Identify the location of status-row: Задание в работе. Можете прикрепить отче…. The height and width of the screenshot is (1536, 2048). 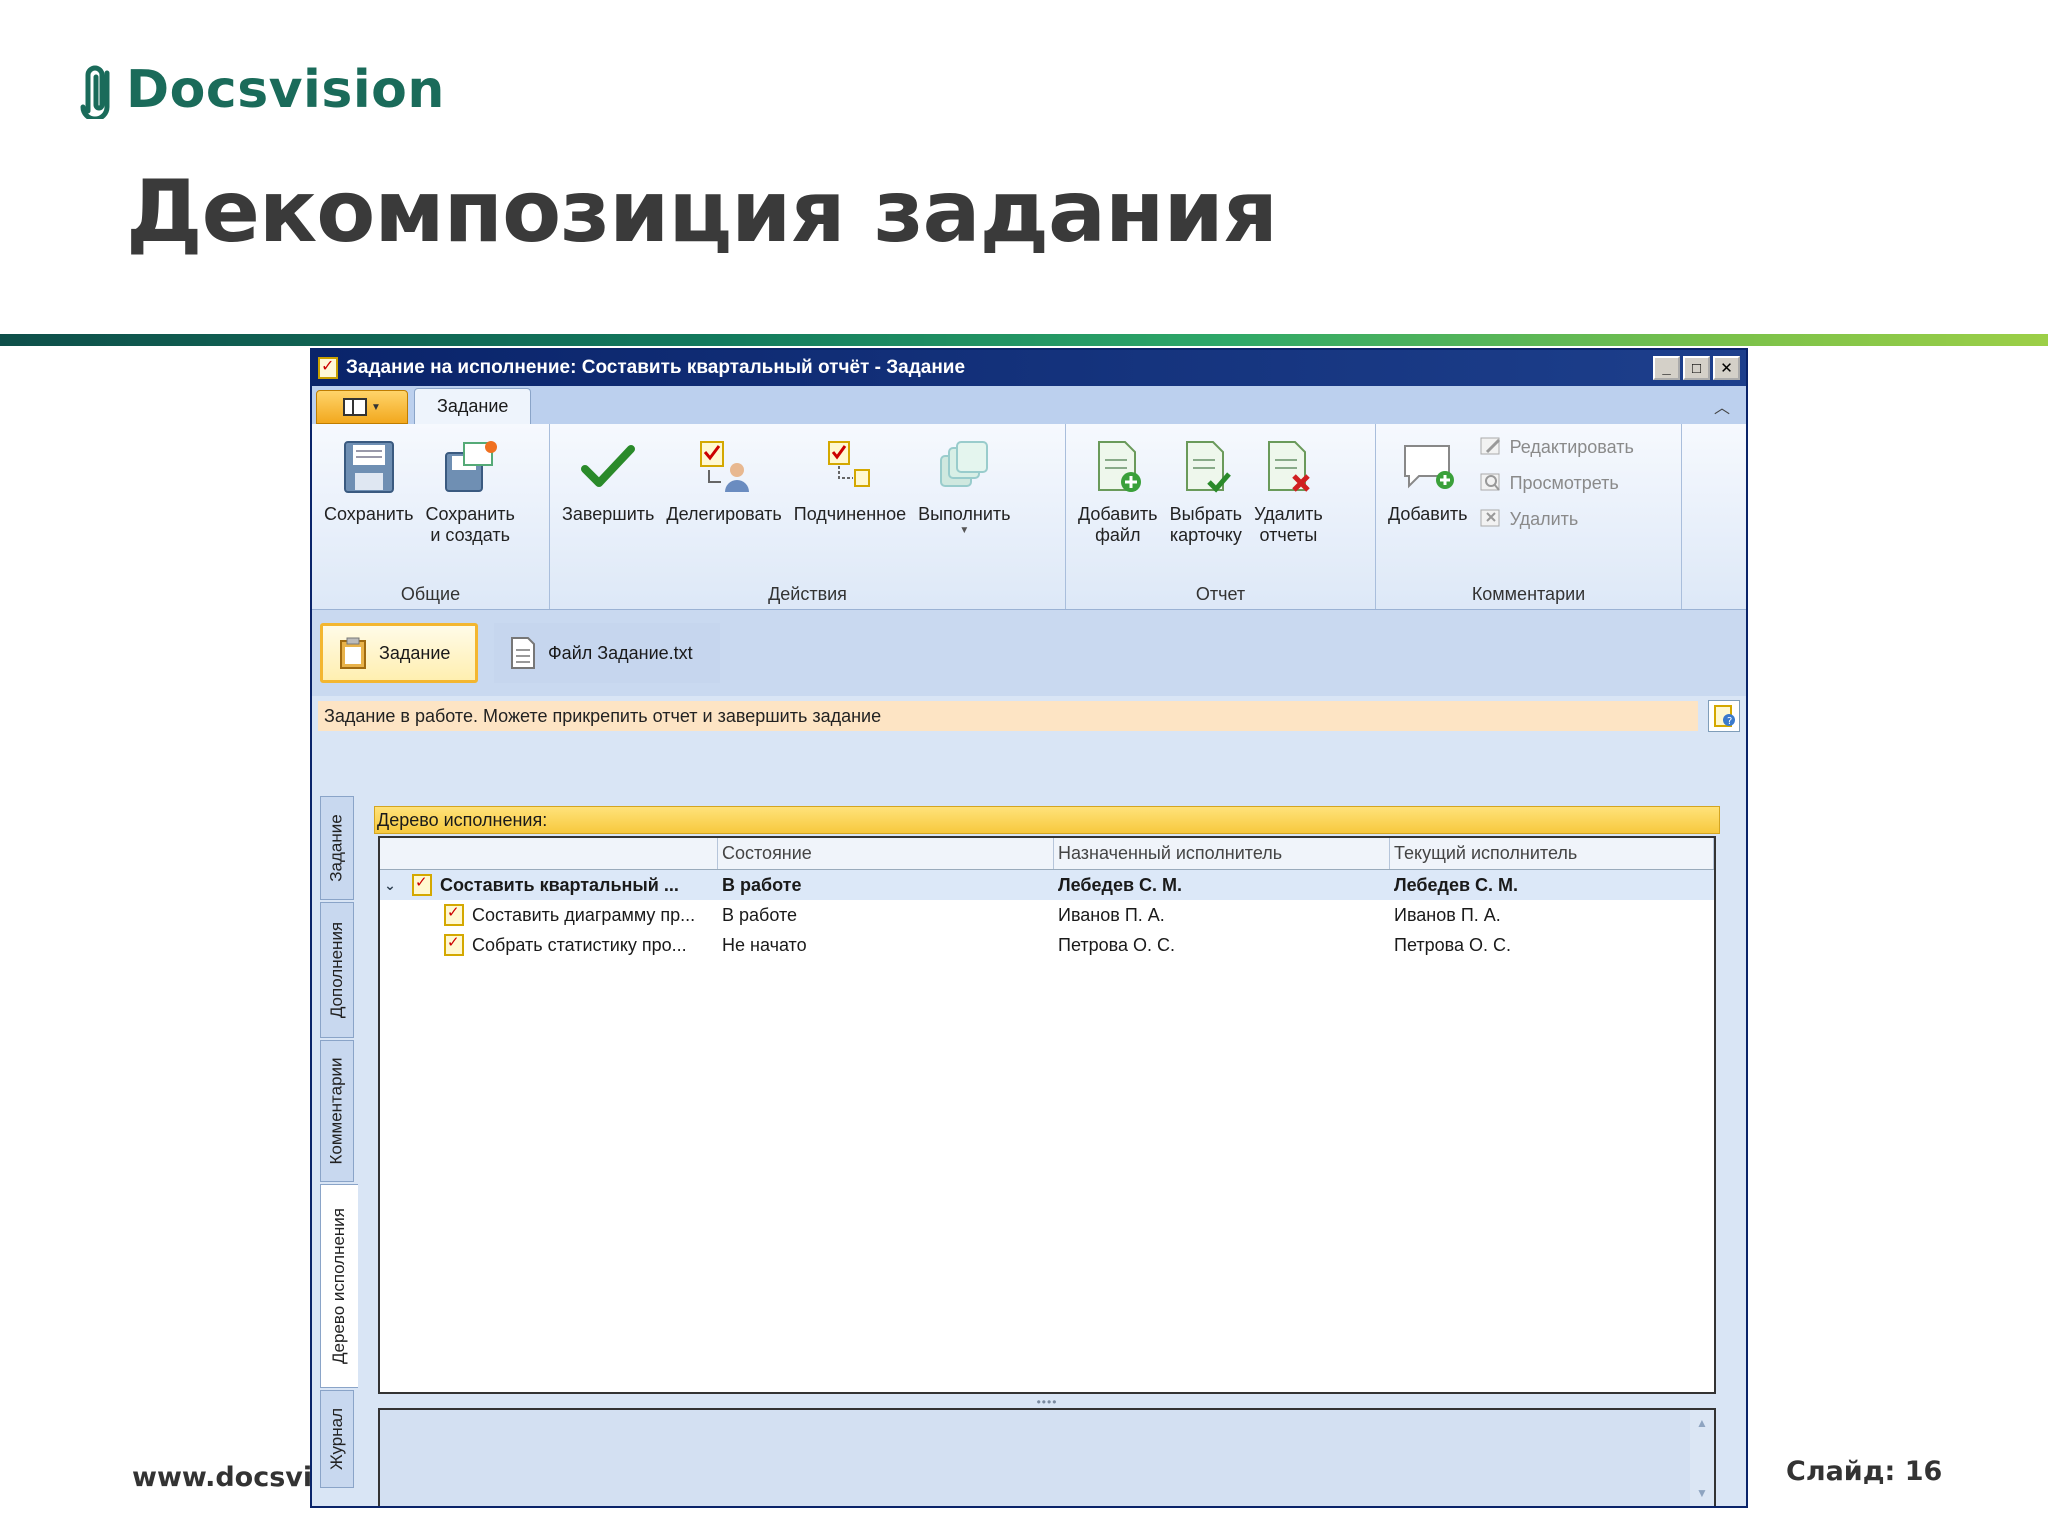
(1029, 716).